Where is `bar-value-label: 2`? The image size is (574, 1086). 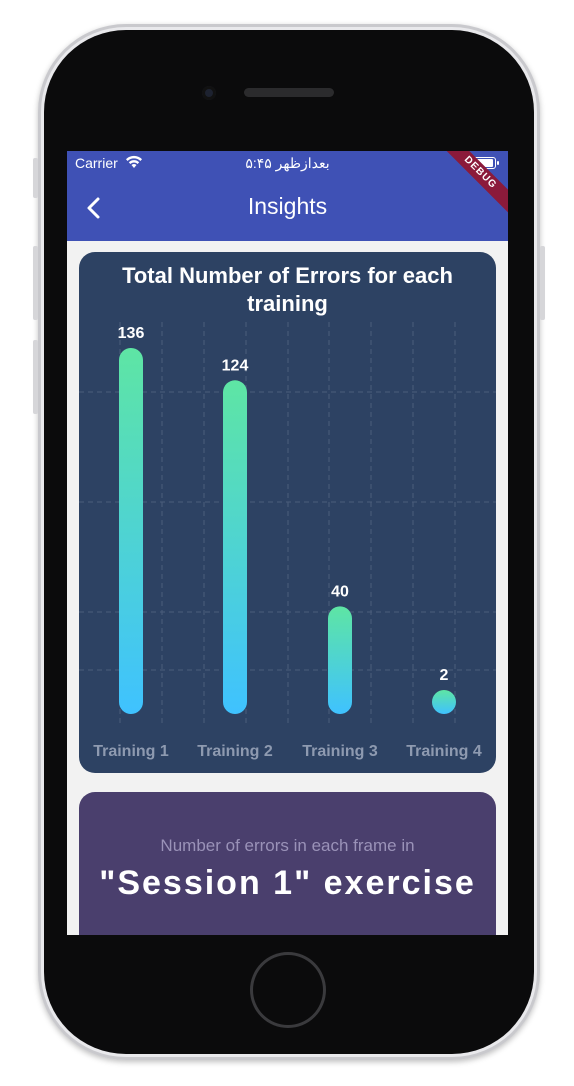
bar-value-label: 2 is located at coordinates (444, 675).